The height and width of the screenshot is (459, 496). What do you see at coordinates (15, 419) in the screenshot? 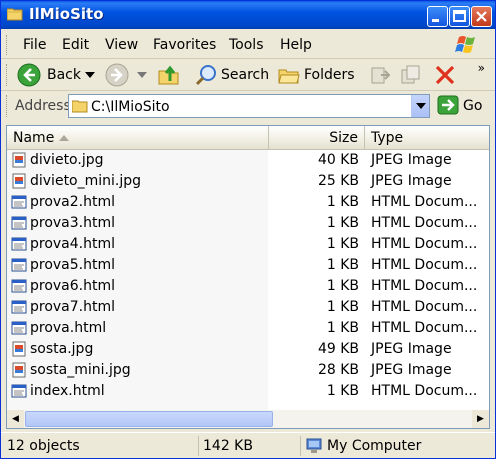
I see `scroll-left-button: ◀` at bounding box center [15, 419].